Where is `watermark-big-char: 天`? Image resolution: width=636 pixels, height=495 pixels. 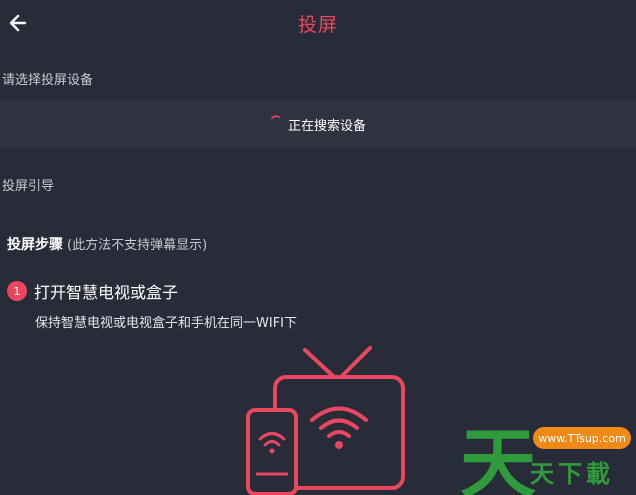 watermark-big-char: 天 is located at coordinates (498, 457).